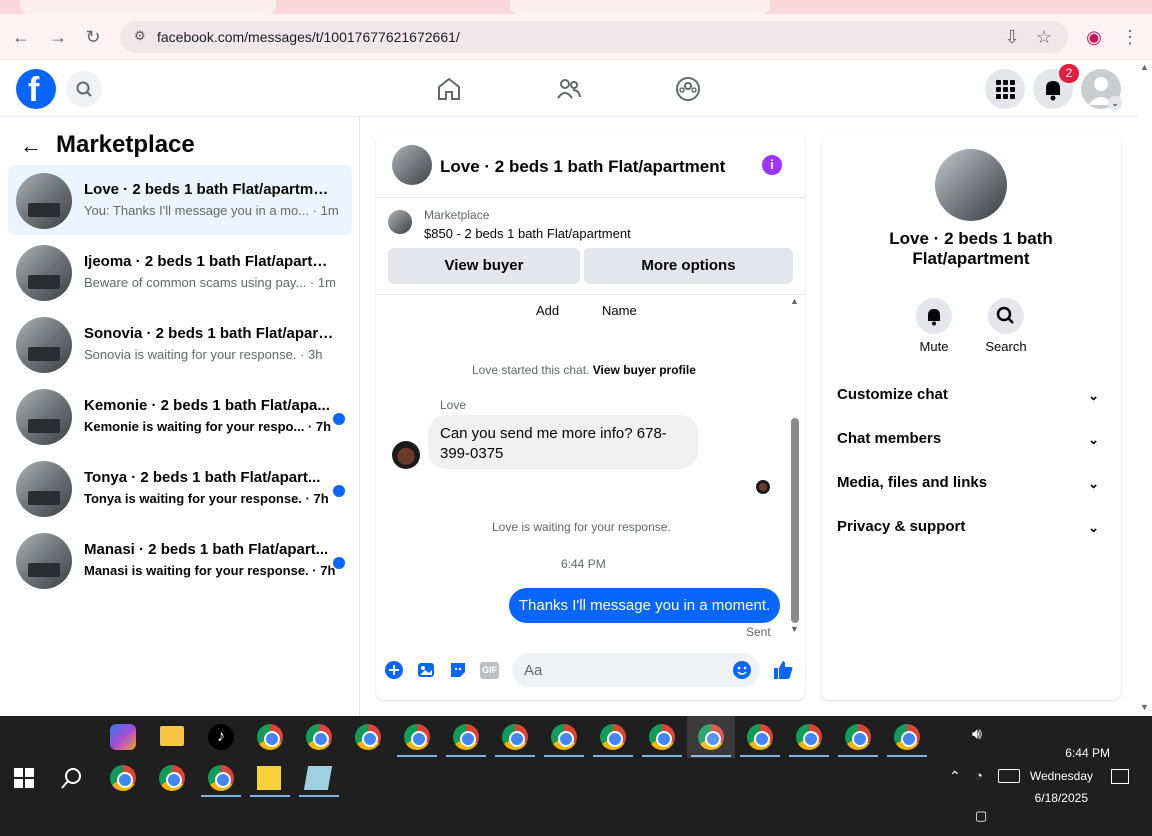  Describe the element at coordinates (644, 605) in the screenshot. I see `outgoing-message: Thanks I'll message you in a moment.` at that location.